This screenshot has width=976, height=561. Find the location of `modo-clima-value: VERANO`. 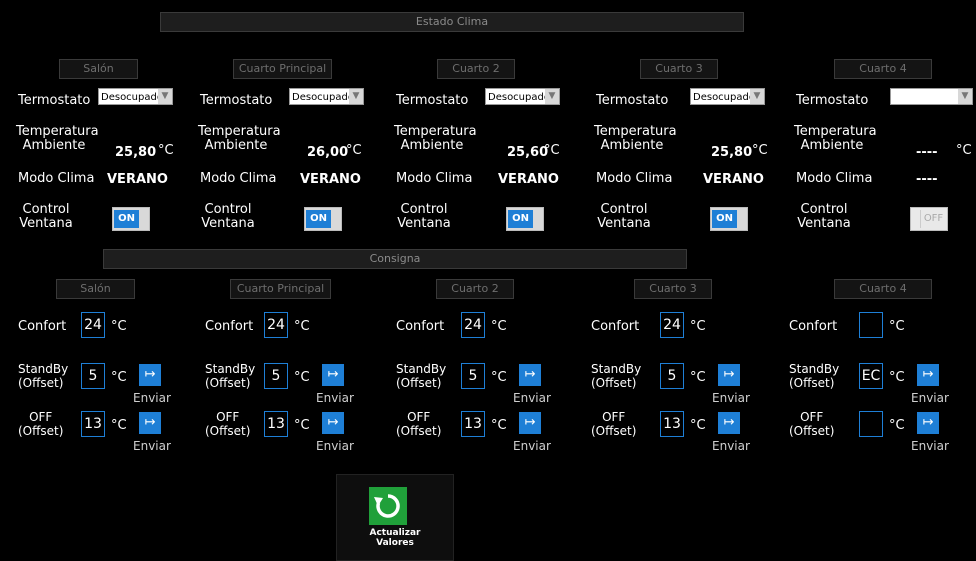

modo-clima-value: VERANO is located at coordinates (330, 179).